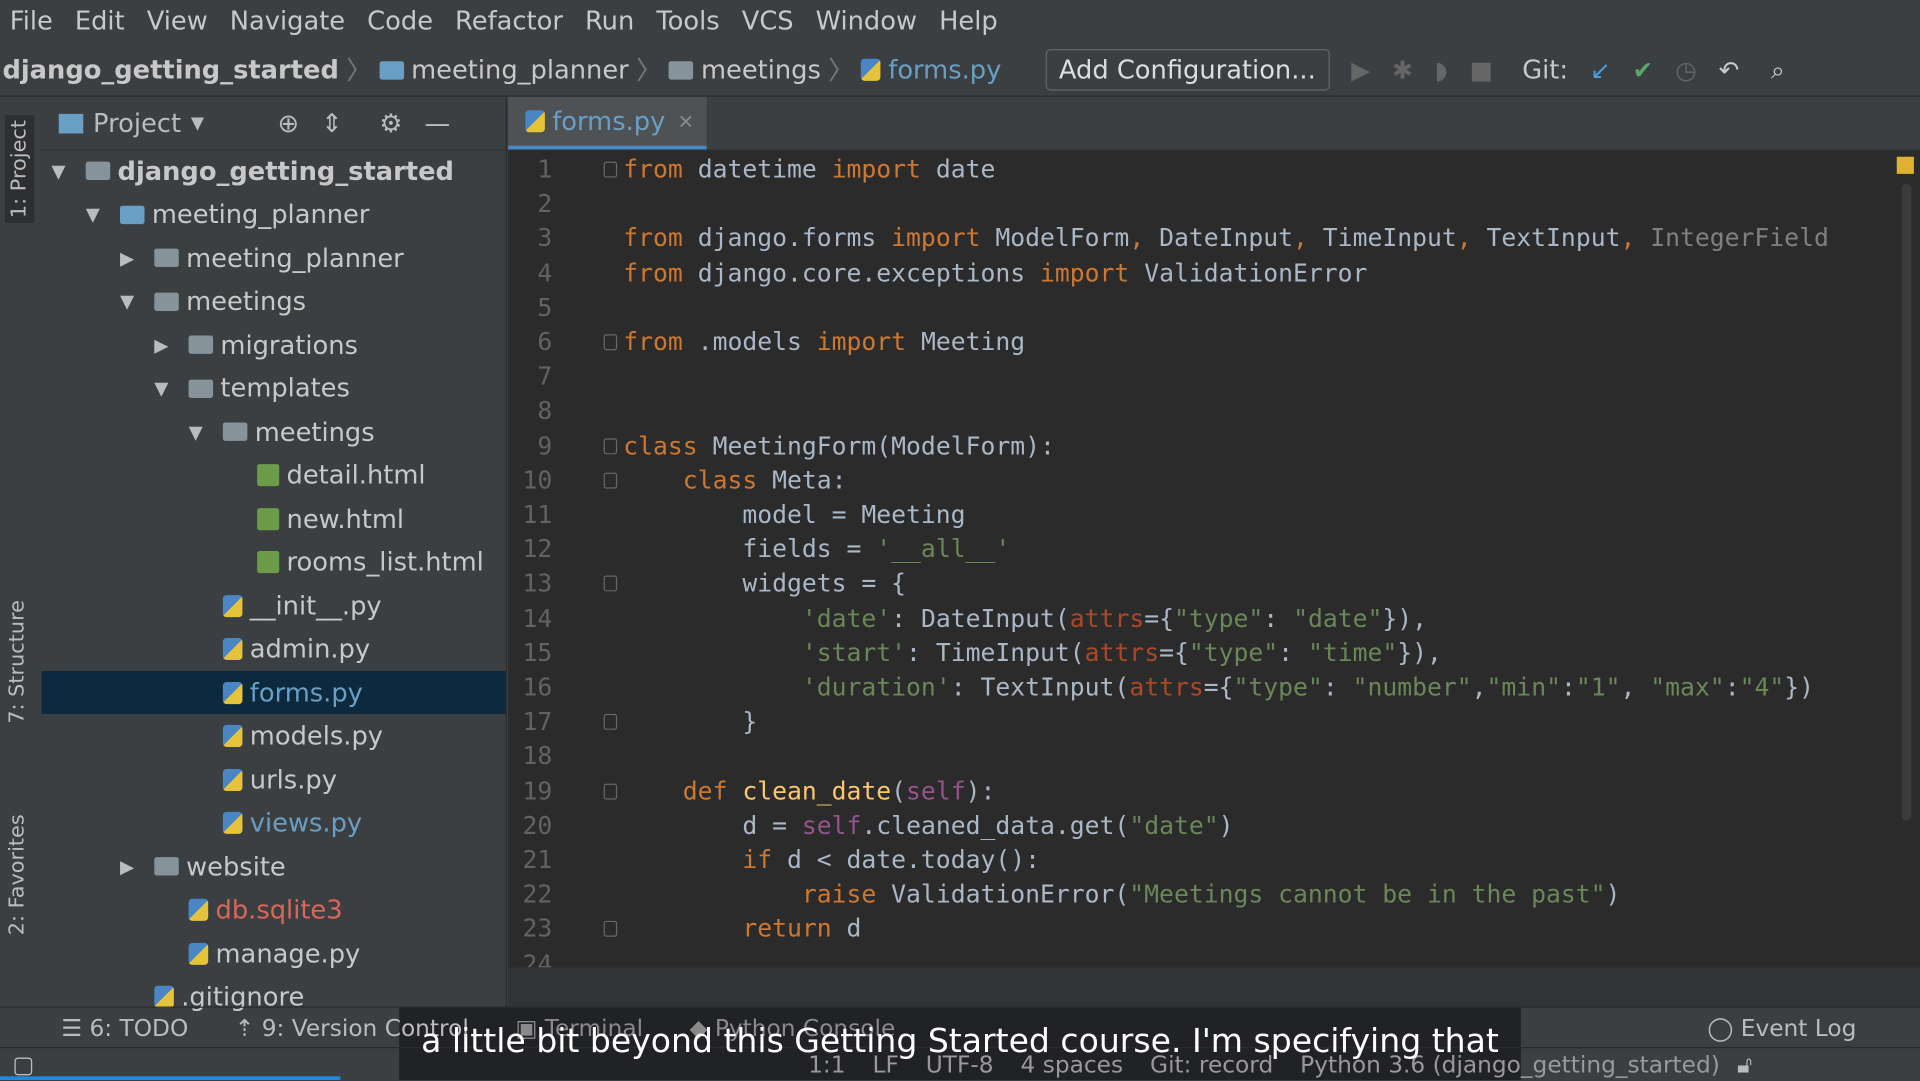 The width and height of the screenshot is (1920, 1081). Describe the element at coordinates (1402, 69) in the screenshot. I see `debug-icon: ✱` at that location.